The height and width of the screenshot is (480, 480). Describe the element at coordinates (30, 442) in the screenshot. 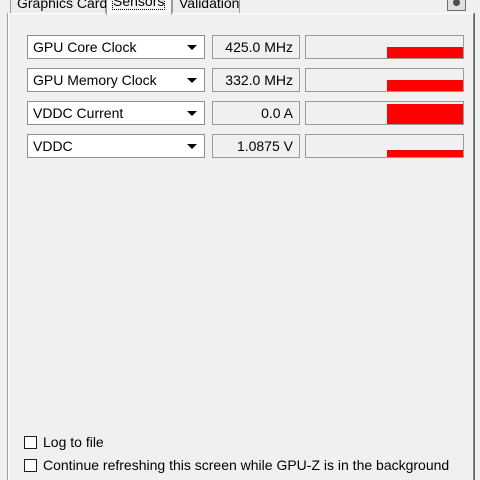

I see `log-to-file-checkbox` at that location.